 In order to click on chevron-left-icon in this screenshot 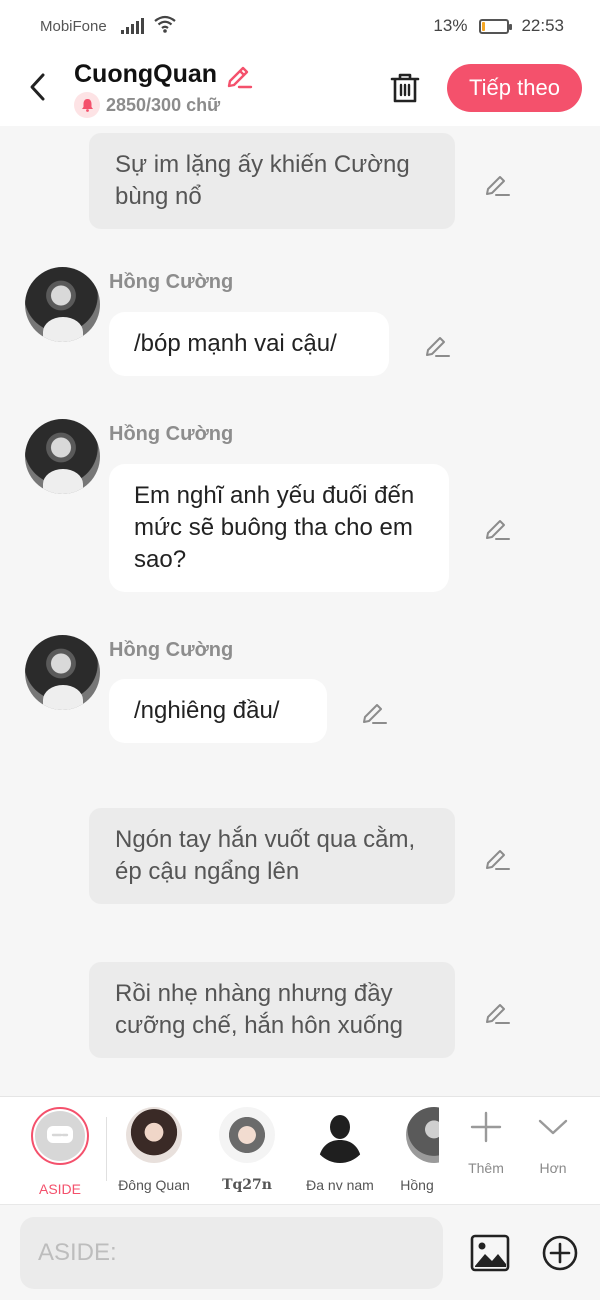, I will do `click(37, 87)`.